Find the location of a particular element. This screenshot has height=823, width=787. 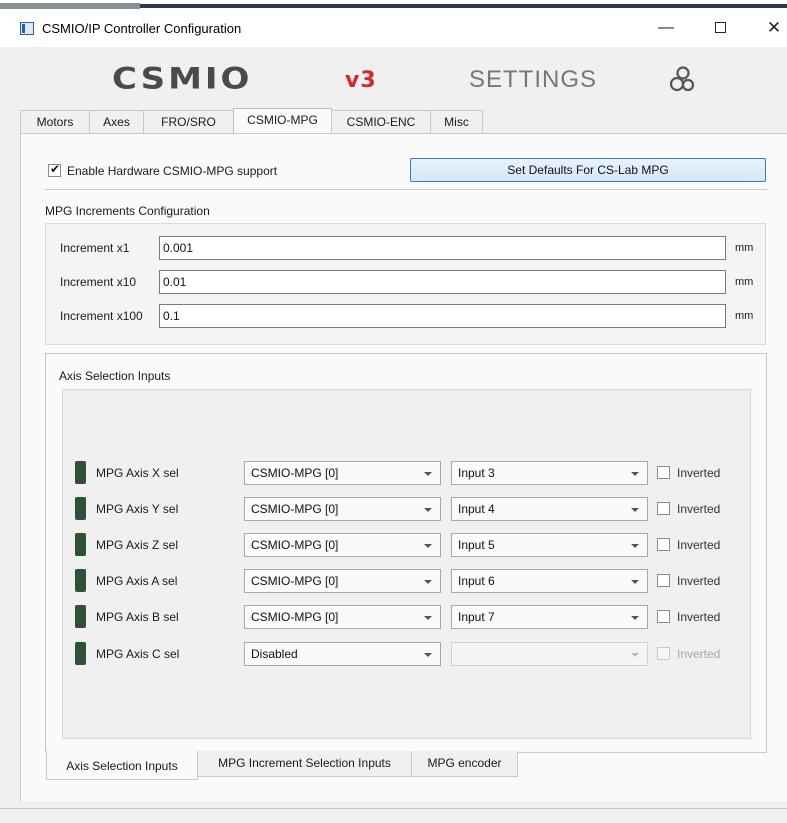

axis-x-input-select: Input 3 is located at coordinates (549, 473).